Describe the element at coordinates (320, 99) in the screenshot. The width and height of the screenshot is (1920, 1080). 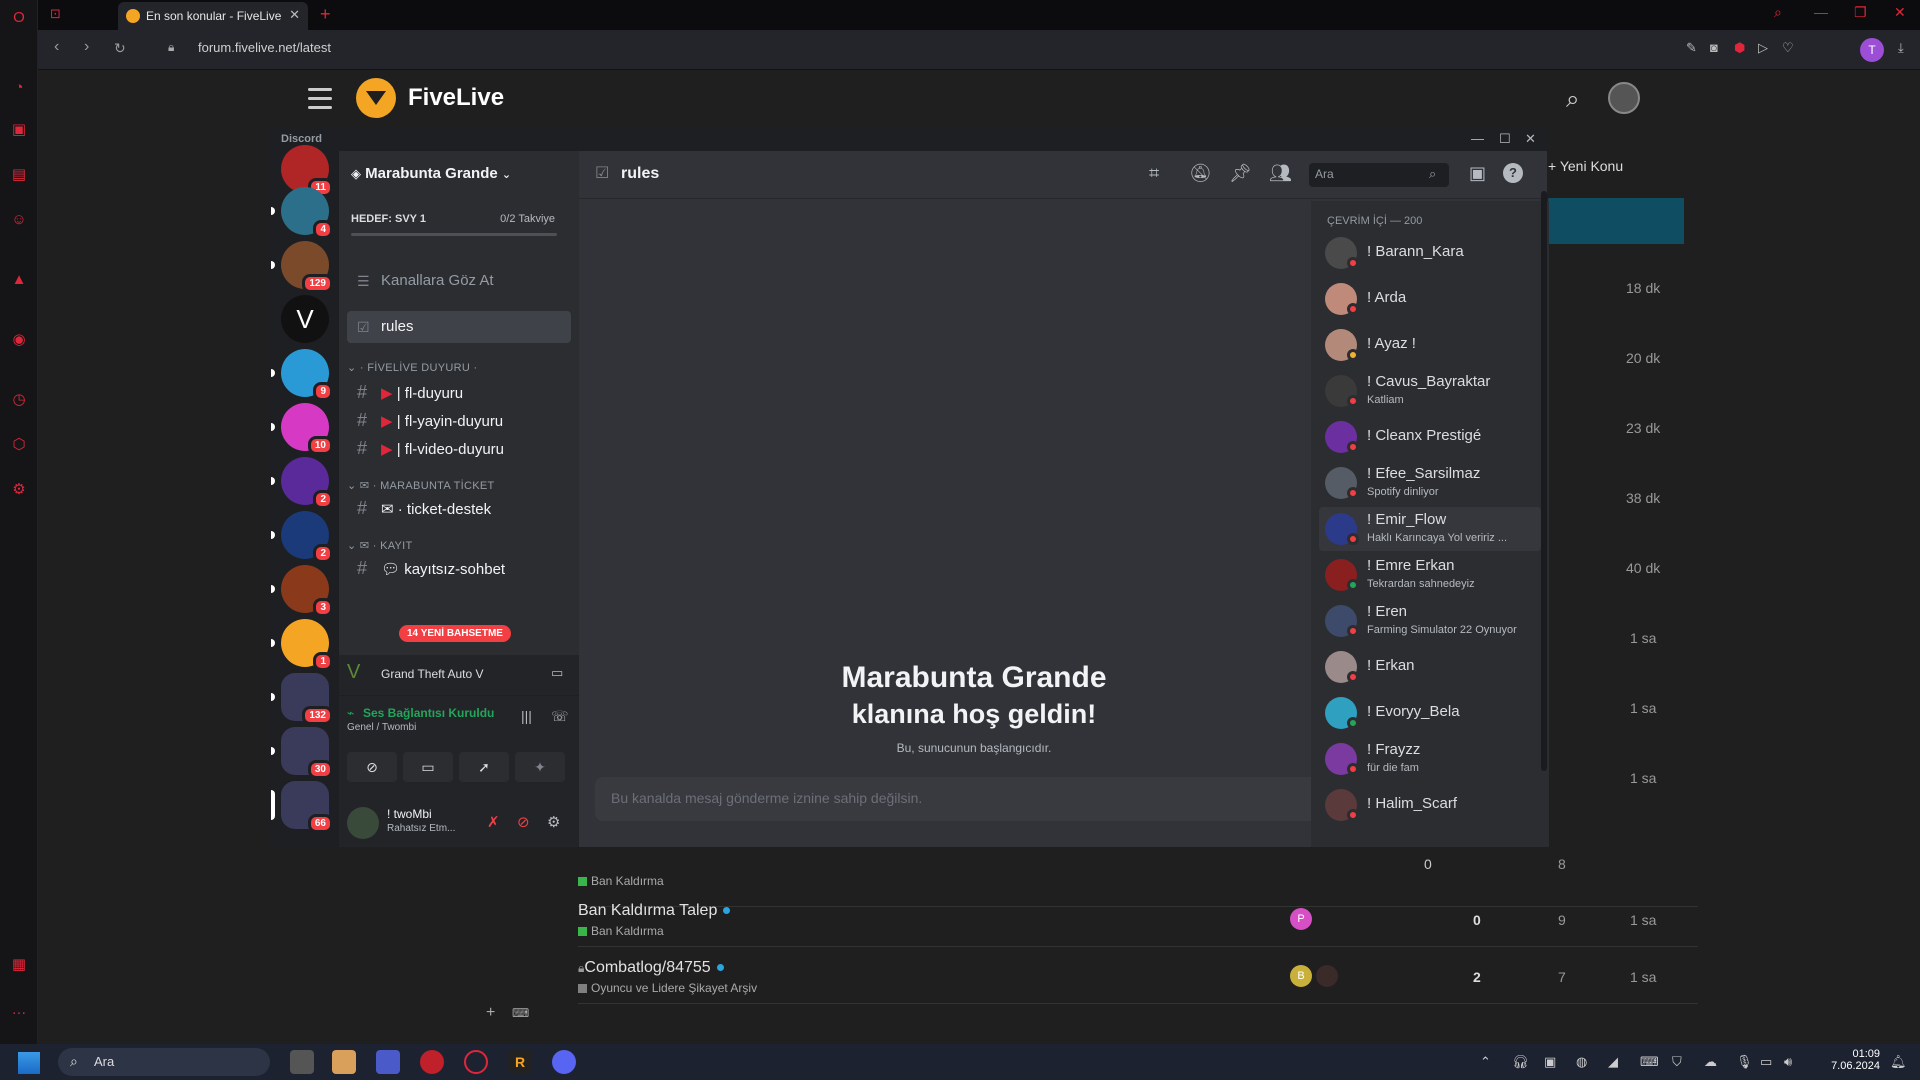
I see `hamburger-icon` at that location.